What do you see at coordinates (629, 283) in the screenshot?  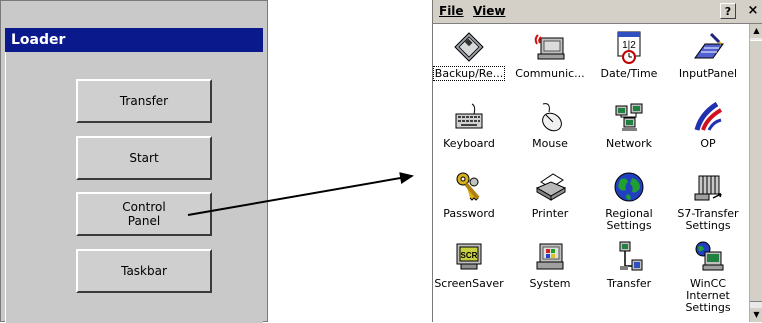 I see `transfer-label: Transfer` at bounding box center [629, 283].